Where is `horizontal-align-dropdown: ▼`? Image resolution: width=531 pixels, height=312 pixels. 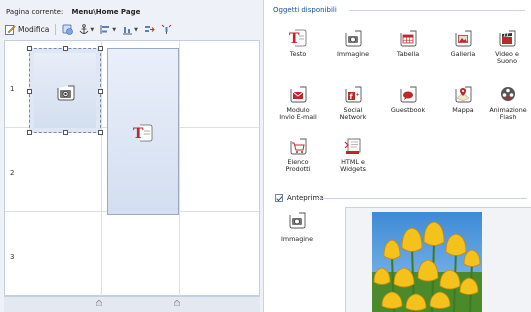
horizontal-align-dropdown: ▼ is located at coordinates (108, 29).